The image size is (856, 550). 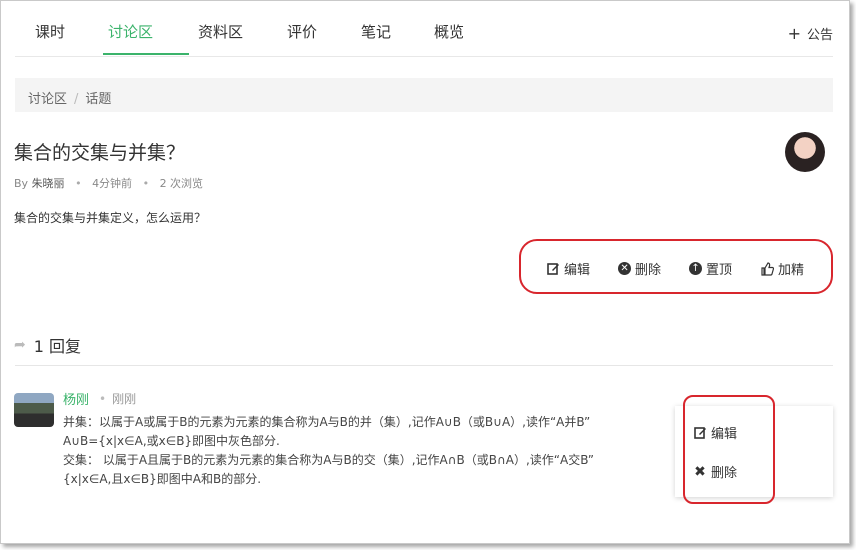 What do you see at coordinates (302, 31) in the screenshot?
I see `tab-reviews: 评价` at bounding box center [302, 31].